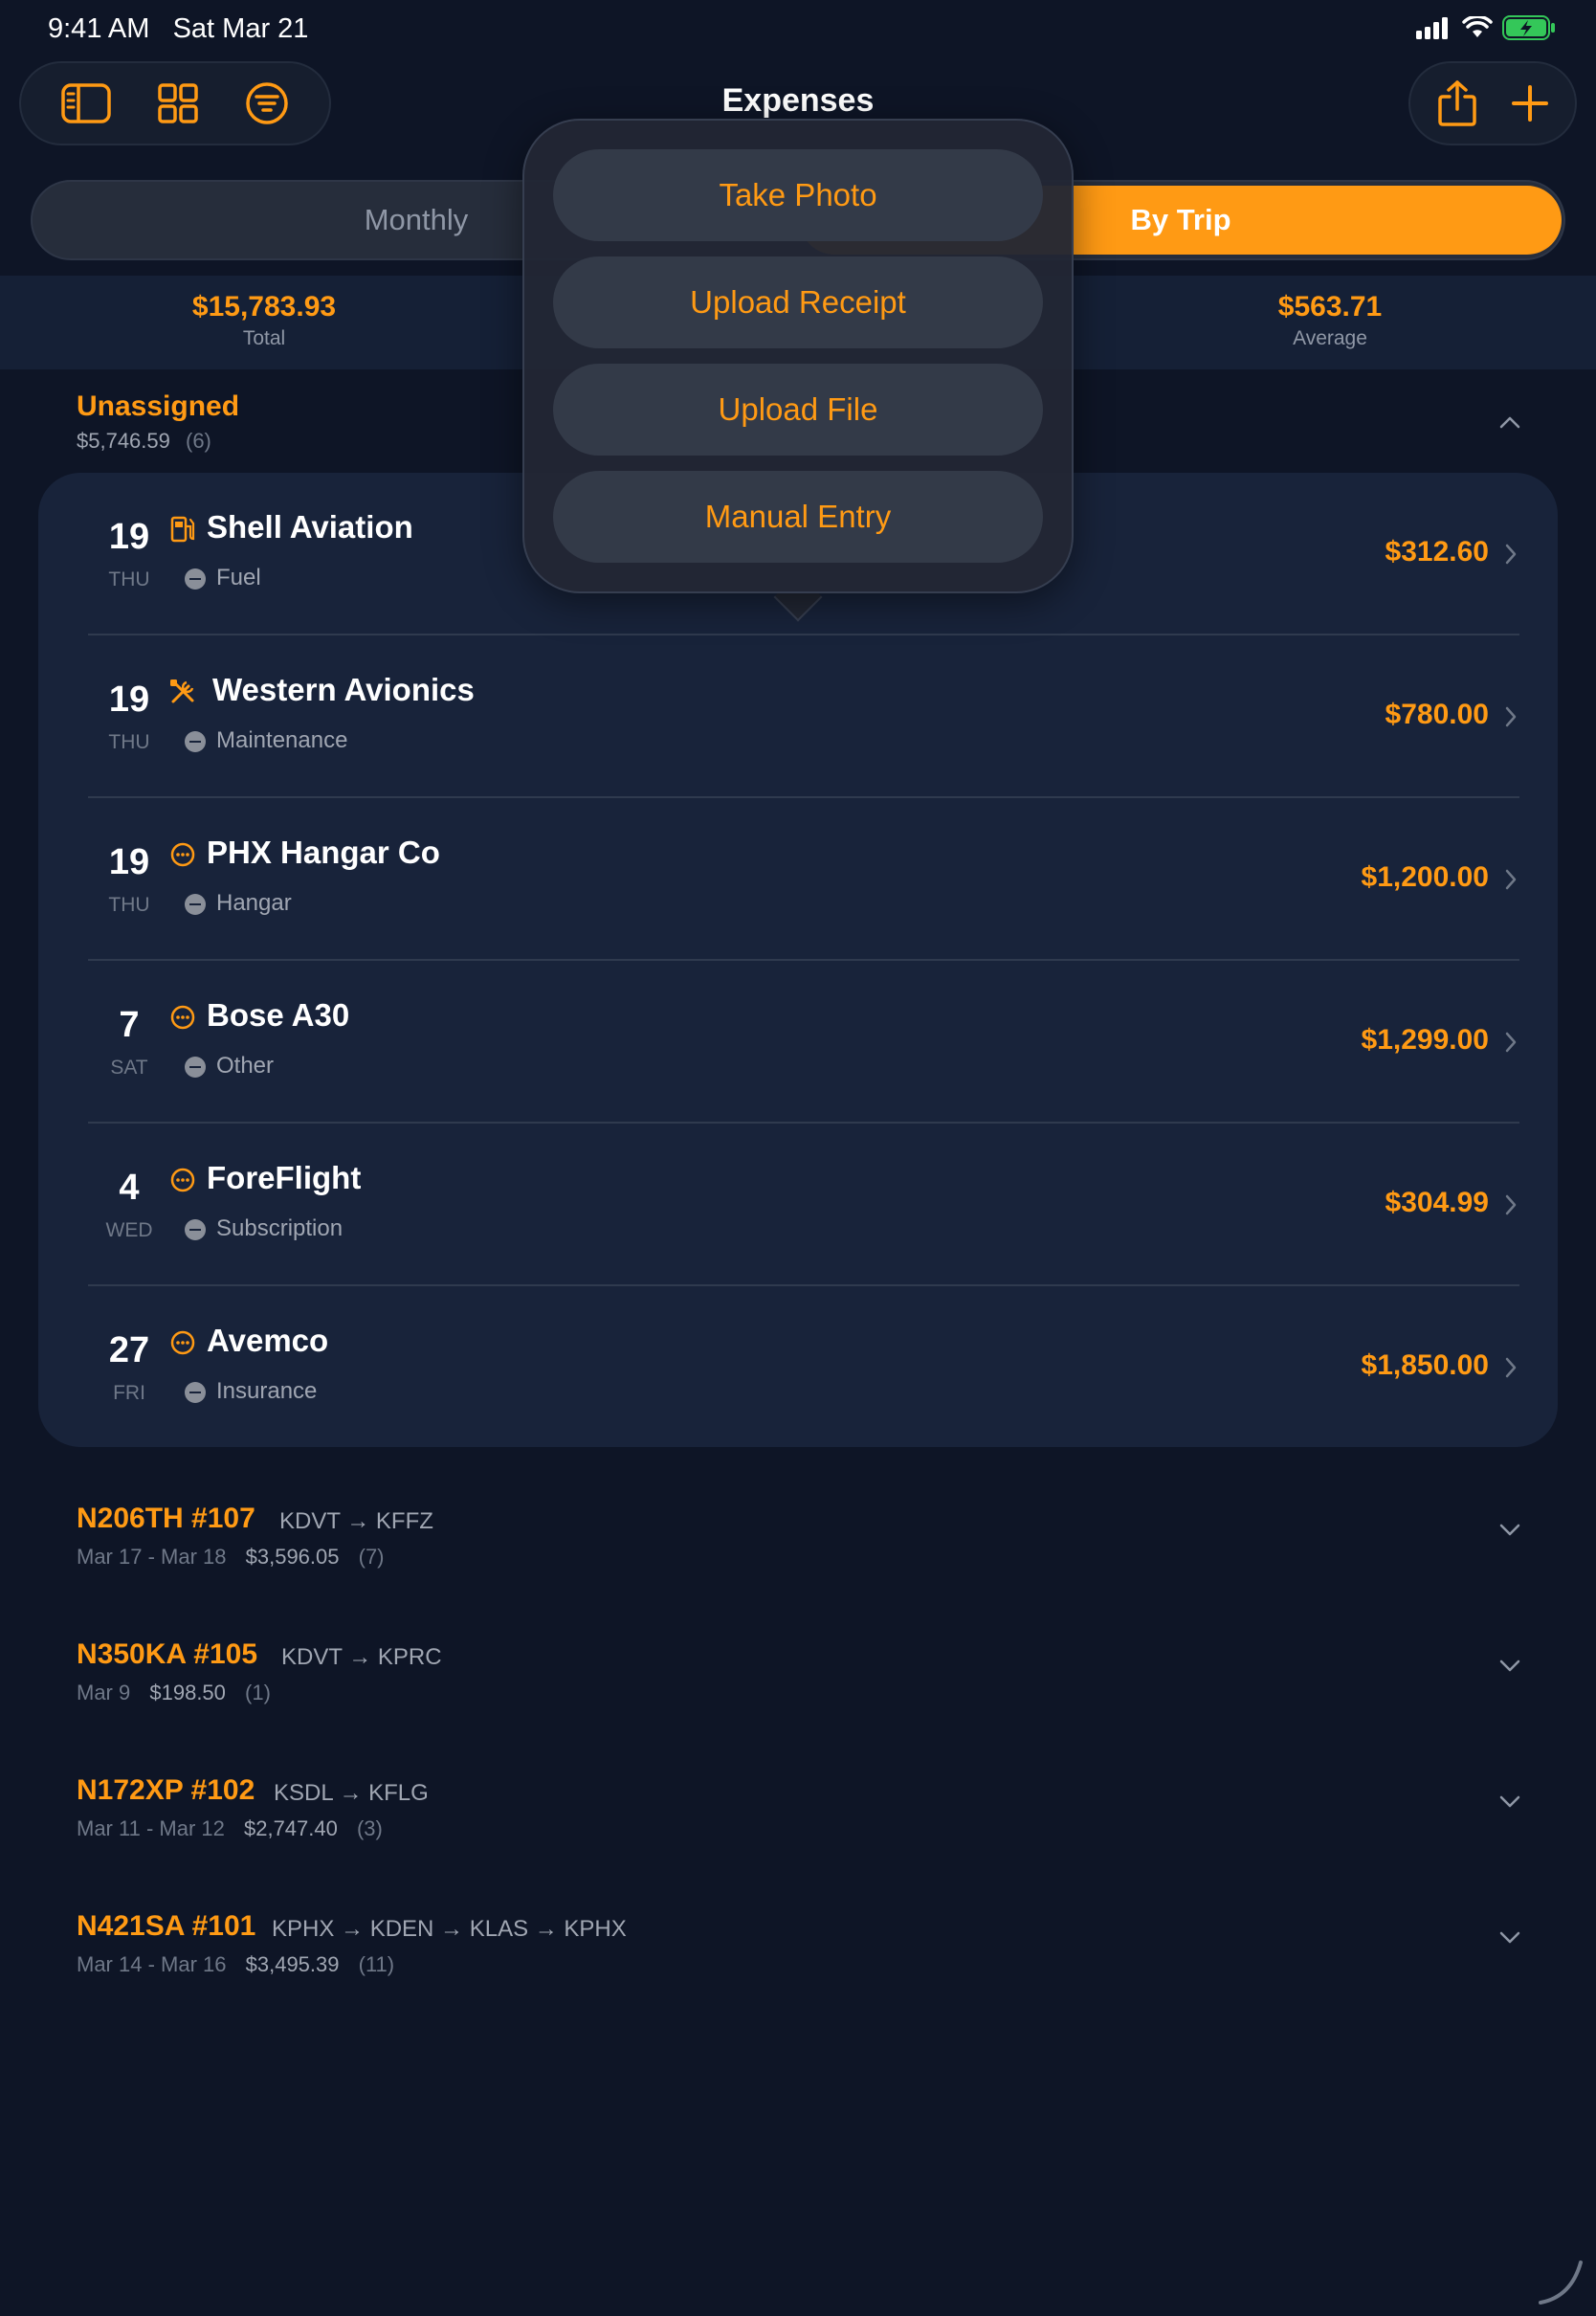 The image size is (1596, 2316). I want to click on trip-amount: $3,495.39, so click(293, 1964).